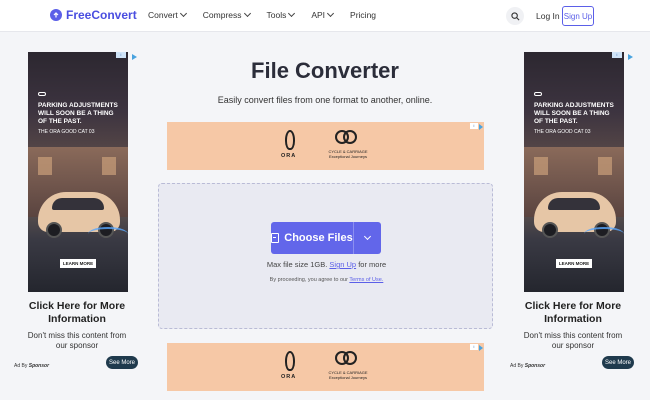  I want to click on file-icon, so click(275, 238).